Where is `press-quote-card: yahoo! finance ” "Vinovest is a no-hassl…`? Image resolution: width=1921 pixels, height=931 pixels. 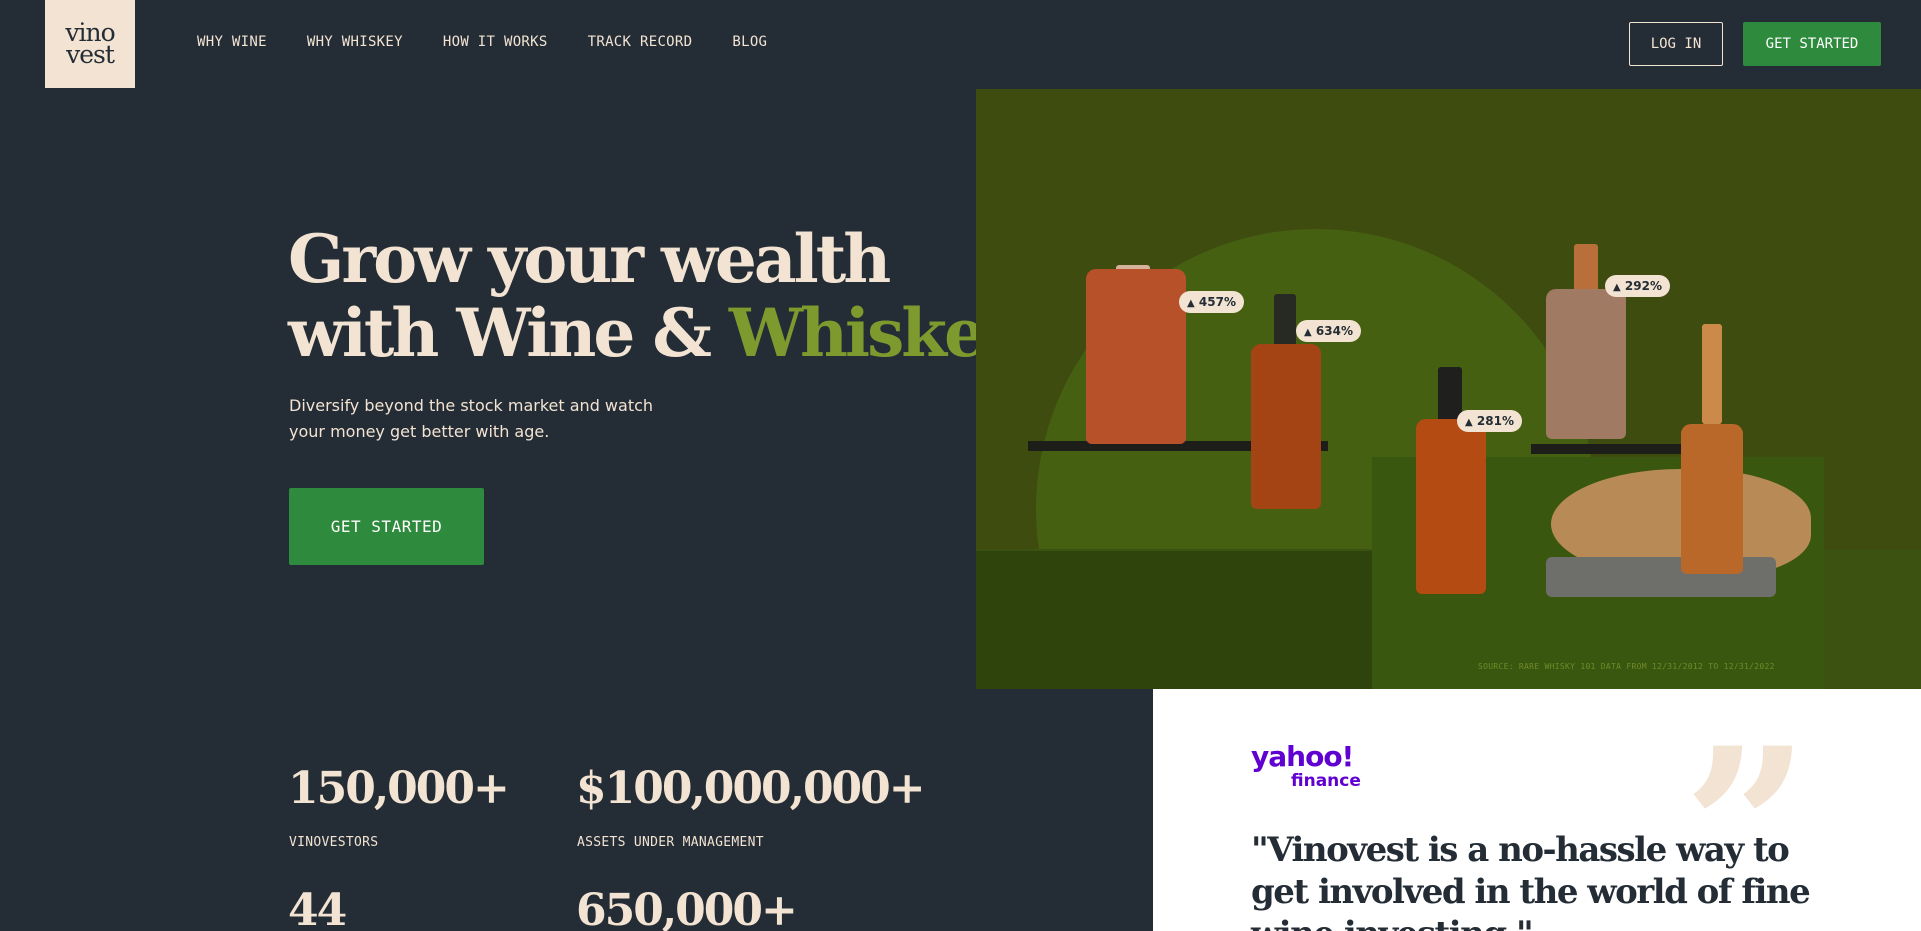 press-quote-card: yahoo! finance ” "Vinovest is a no-hassl… is located at coordinates (1537, 810).